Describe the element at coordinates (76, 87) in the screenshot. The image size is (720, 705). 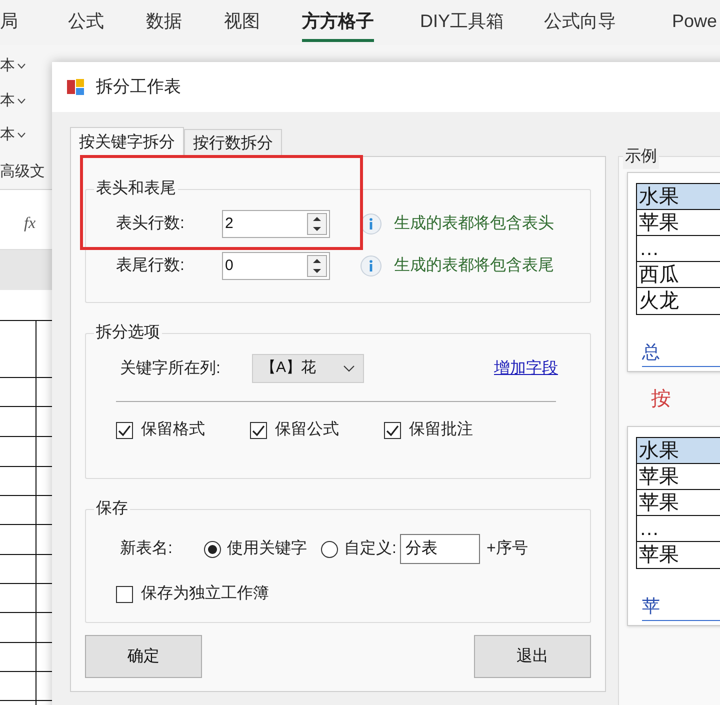
I see `app-icon` at that location.